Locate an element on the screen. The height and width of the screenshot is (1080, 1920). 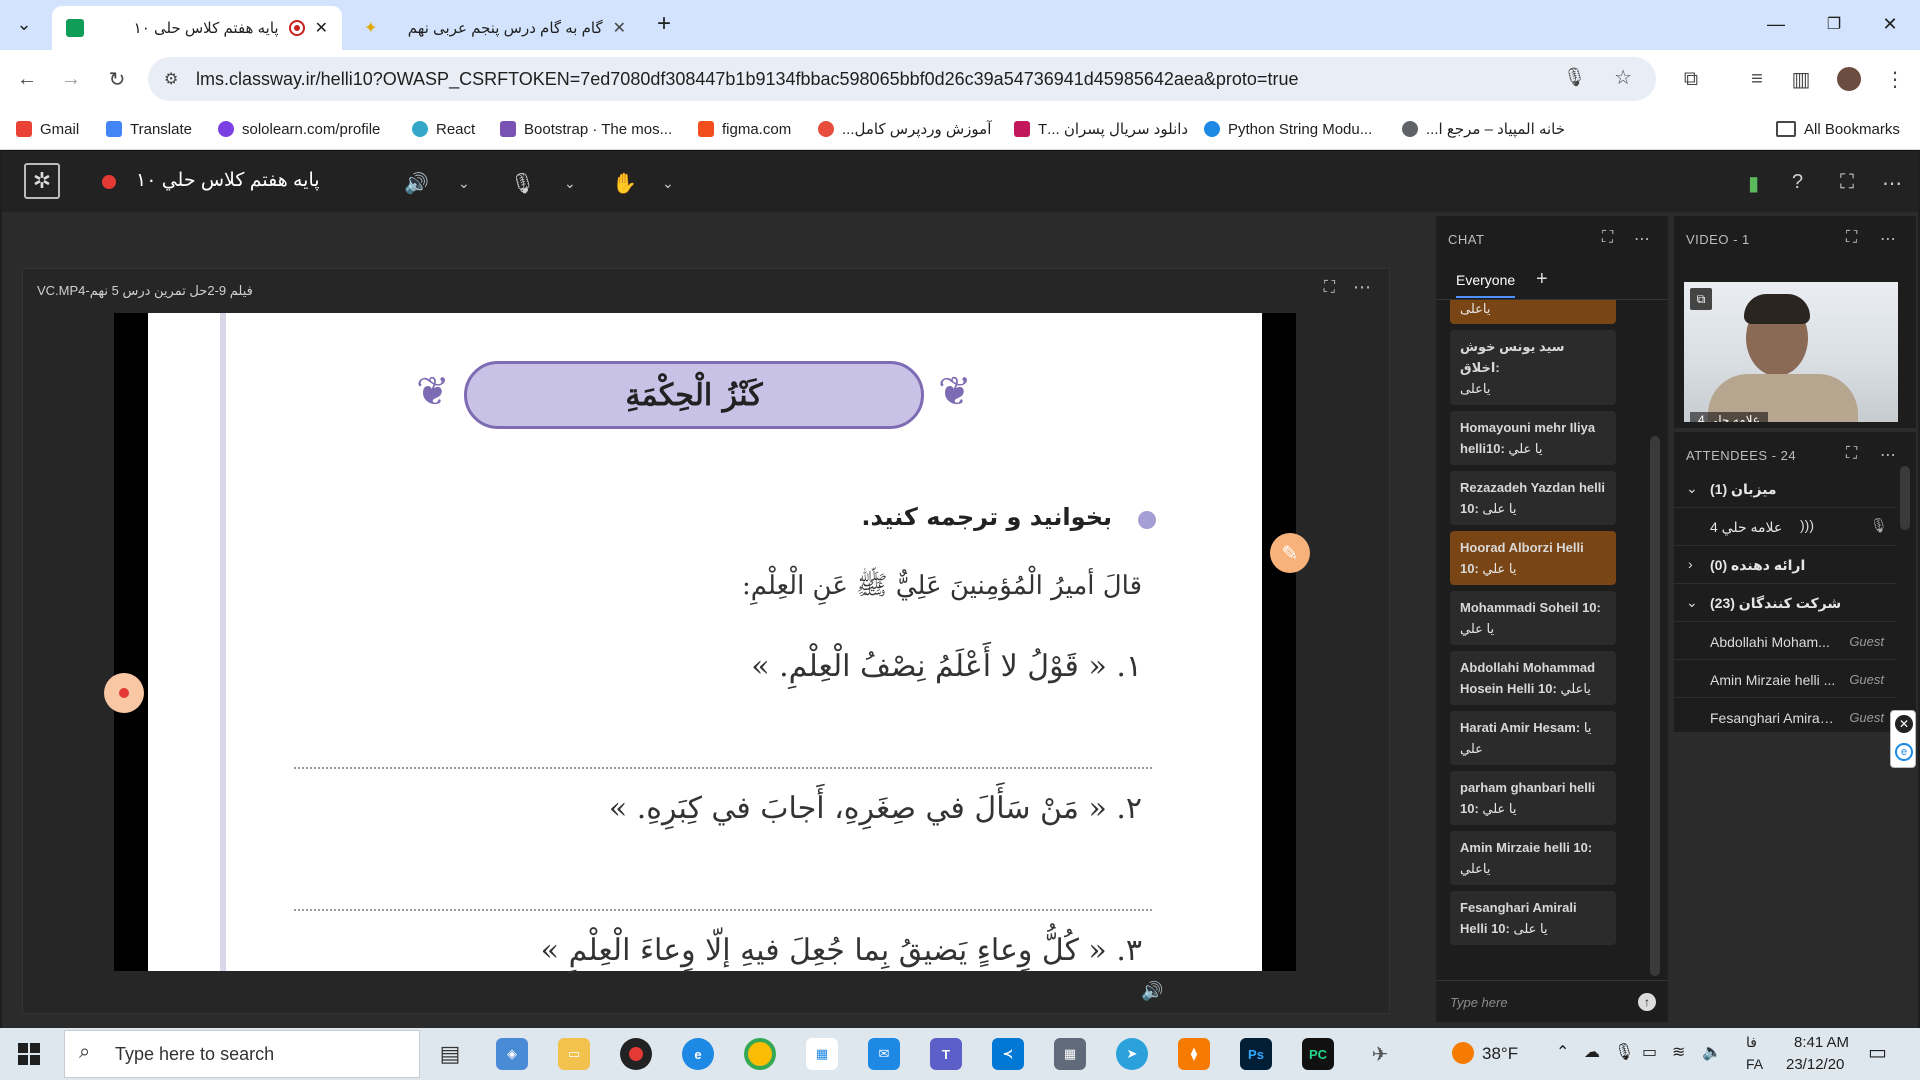
side-panel-icon: ▥ is located at coordinates (1801, 79).